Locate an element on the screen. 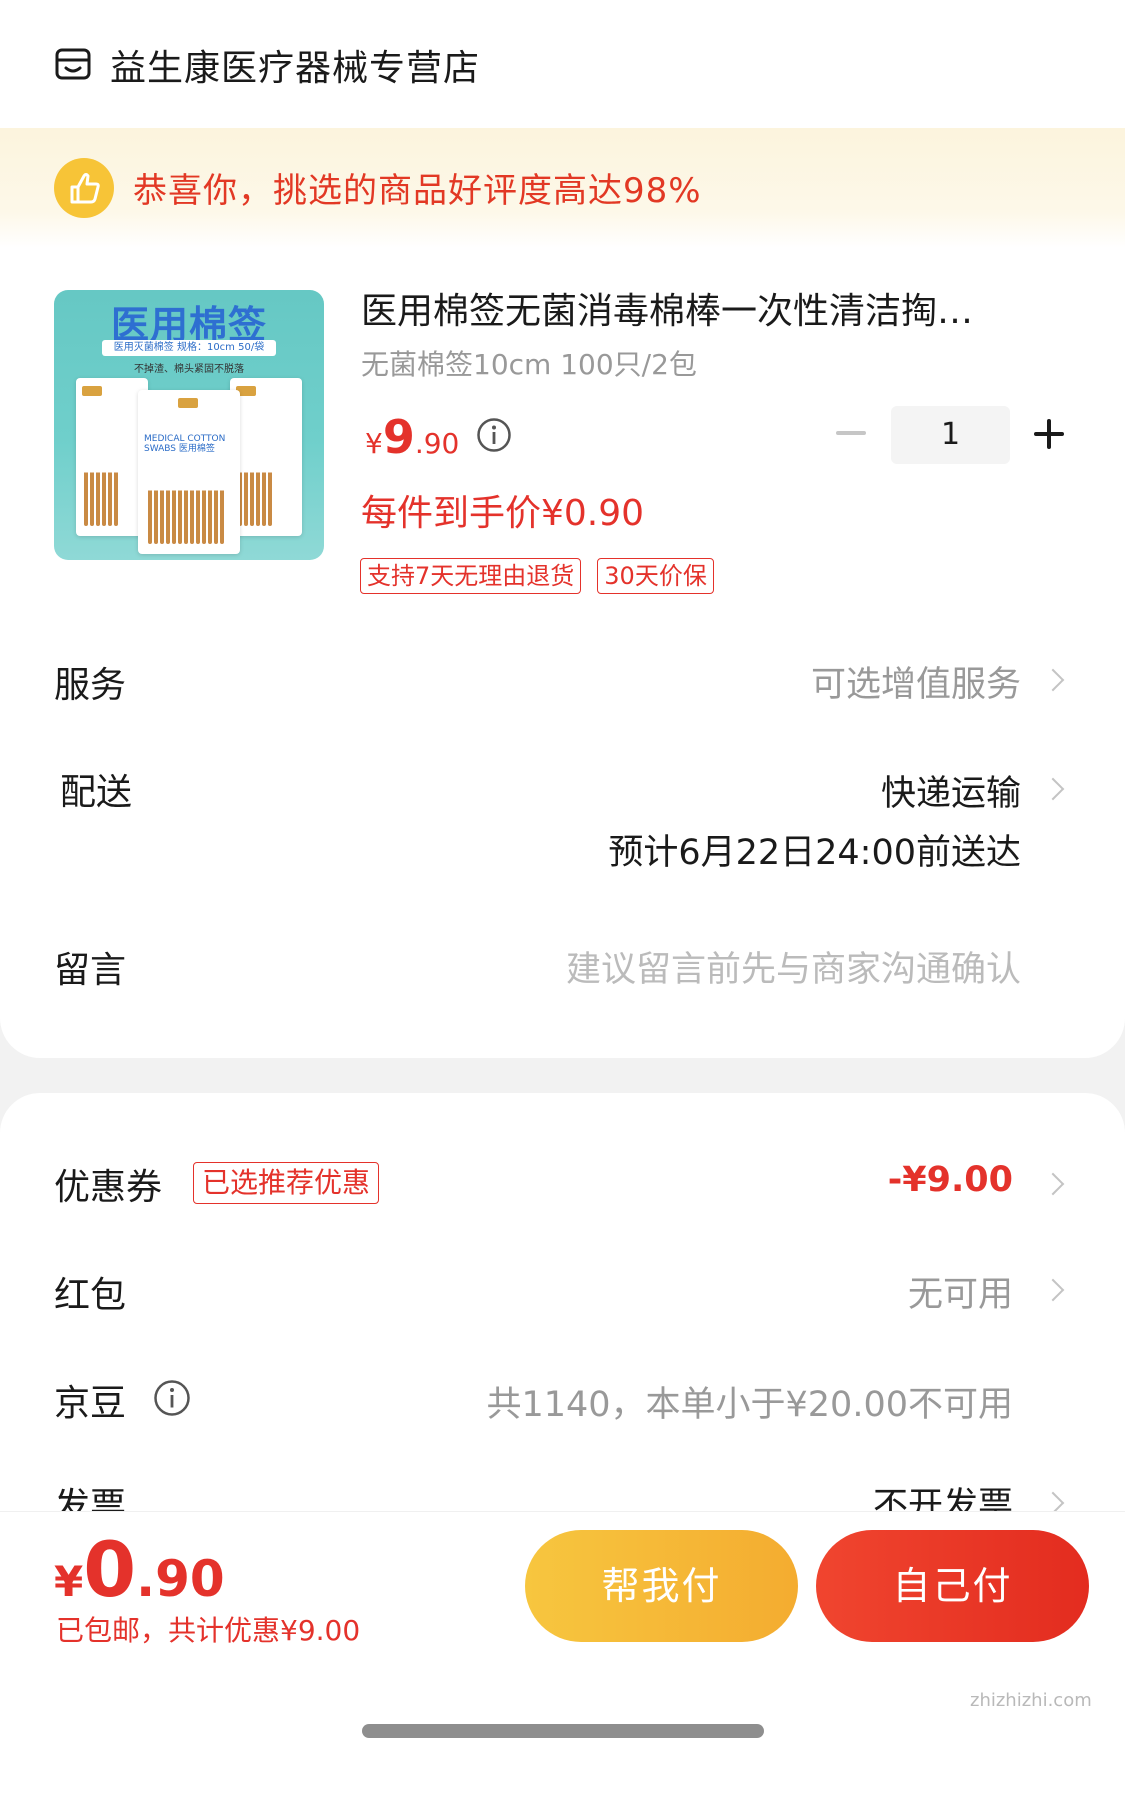  quantity-increase-button is located at coordinates (1049, 434).